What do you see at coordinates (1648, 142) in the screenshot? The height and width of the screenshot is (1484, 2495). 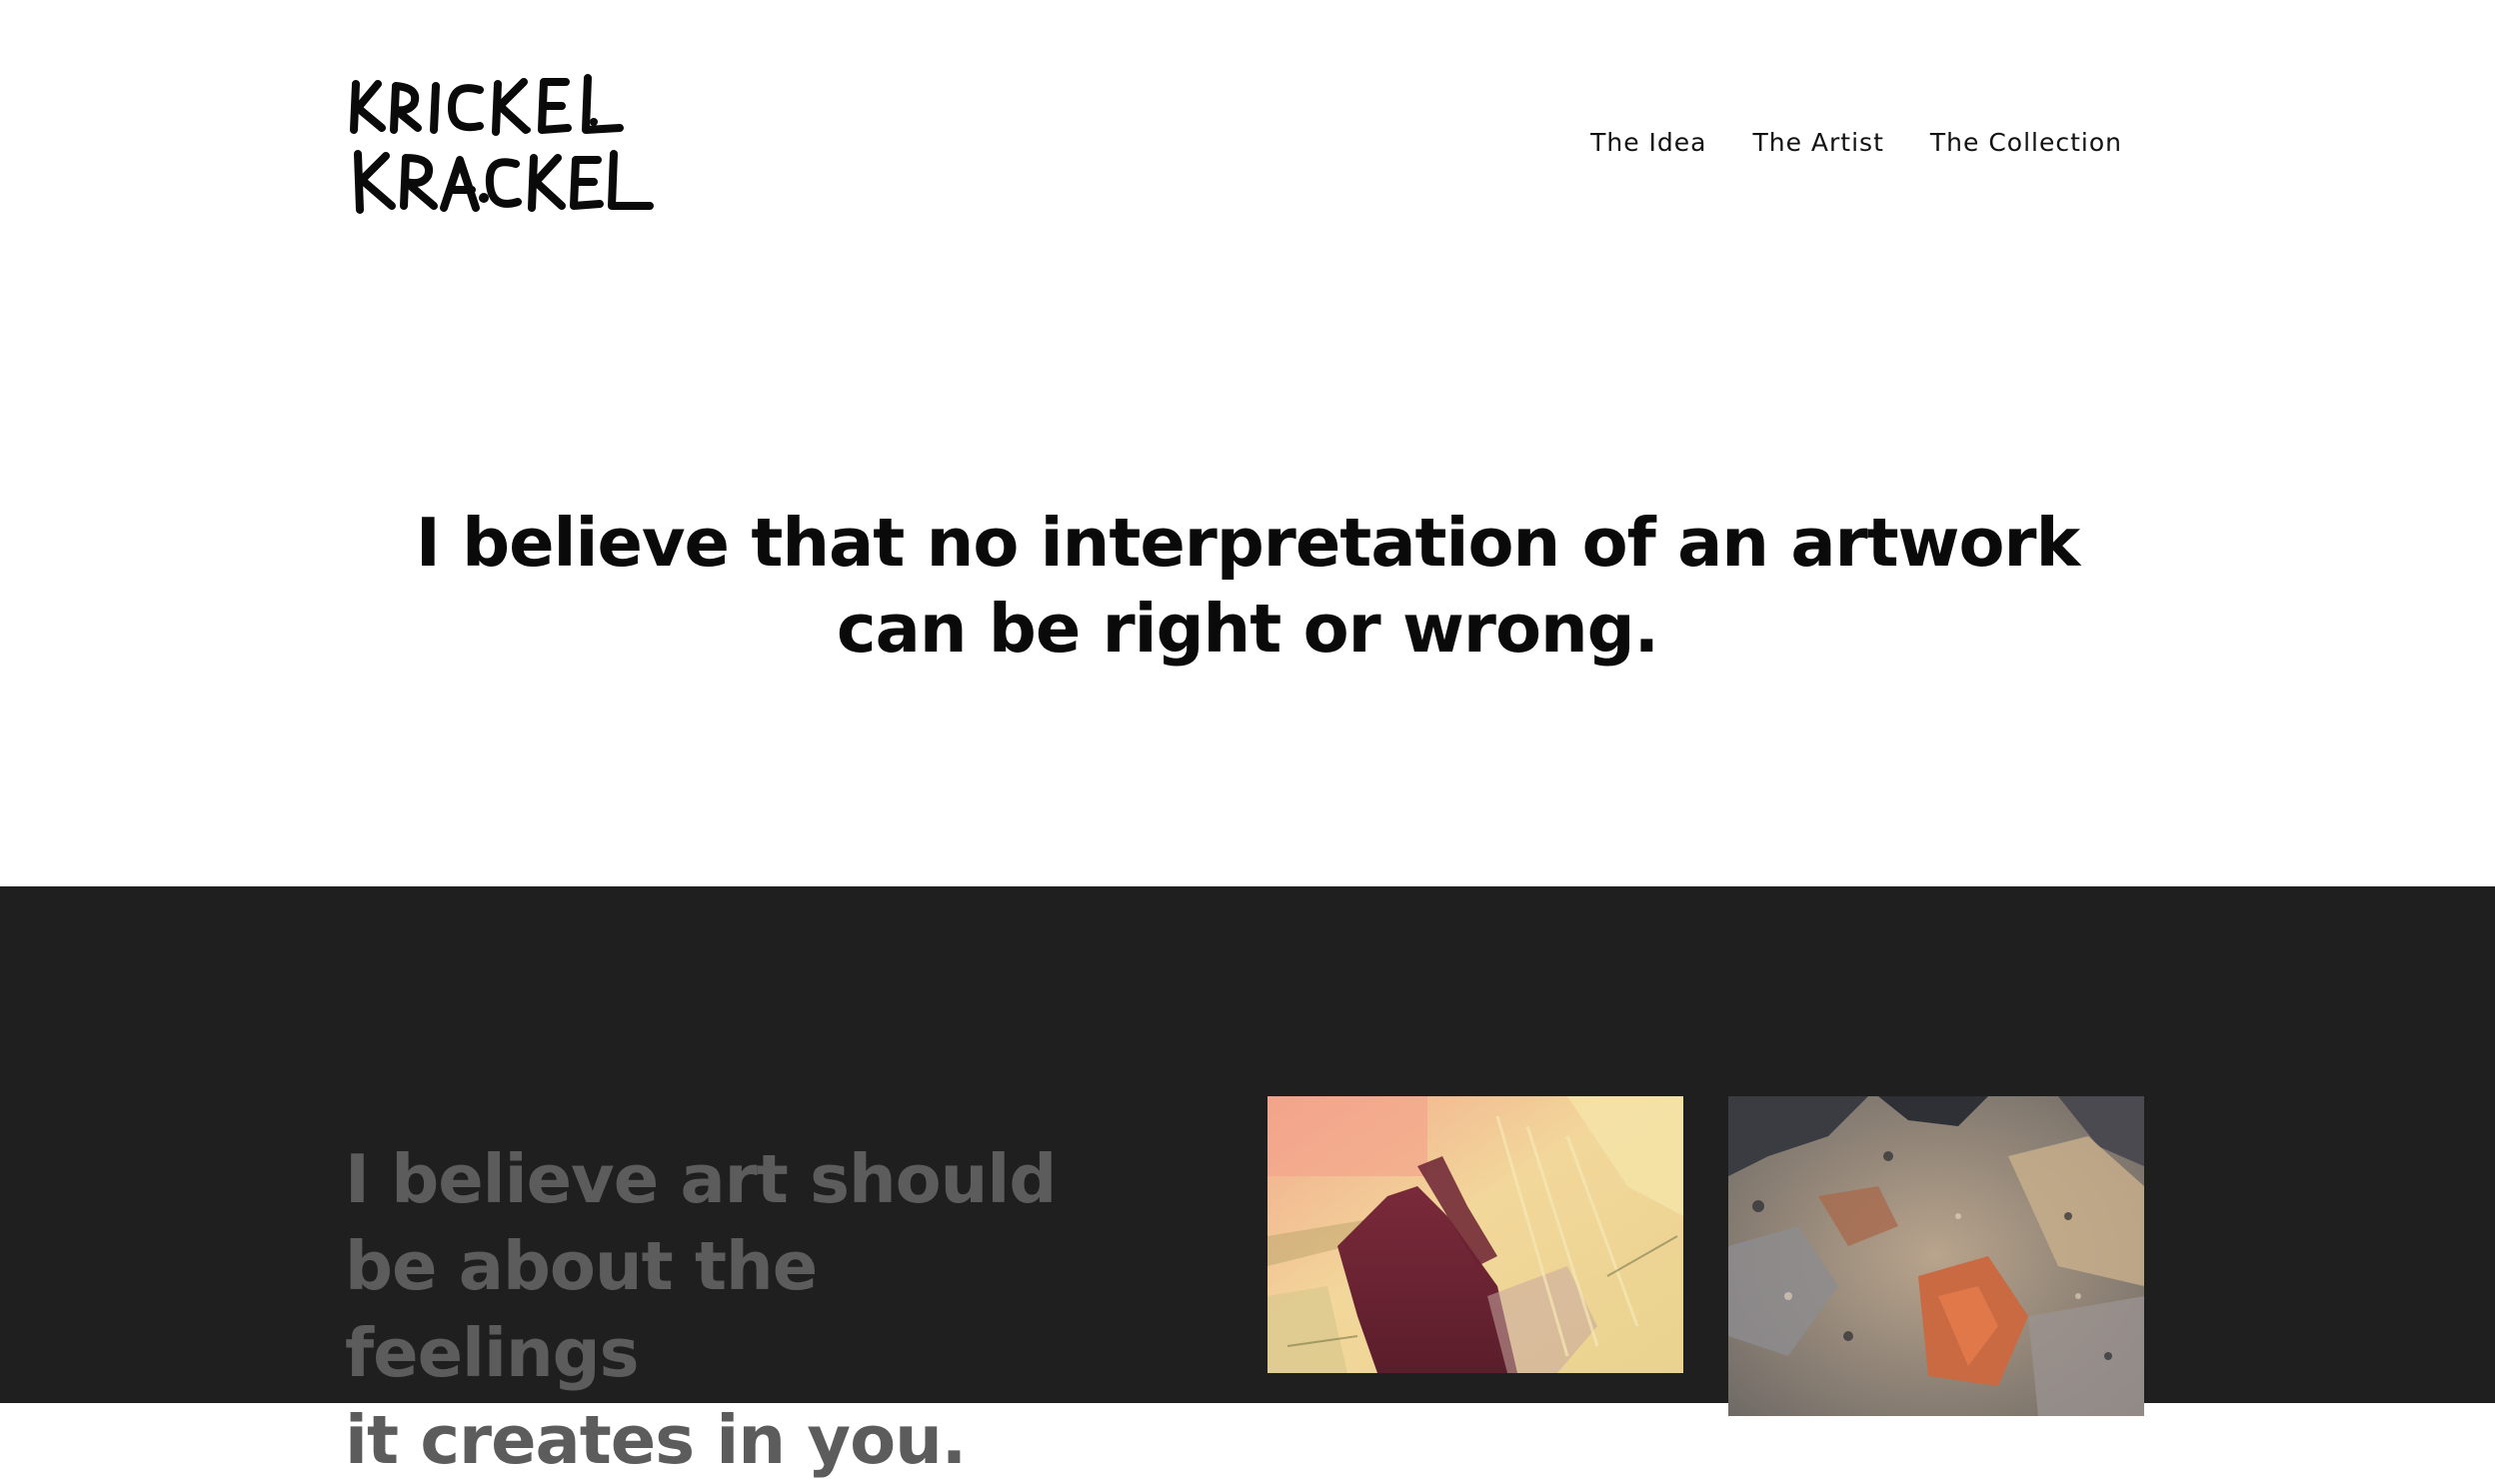 I see `nav-link-the-idea: The Idea` at bounding box center [1648, 142].